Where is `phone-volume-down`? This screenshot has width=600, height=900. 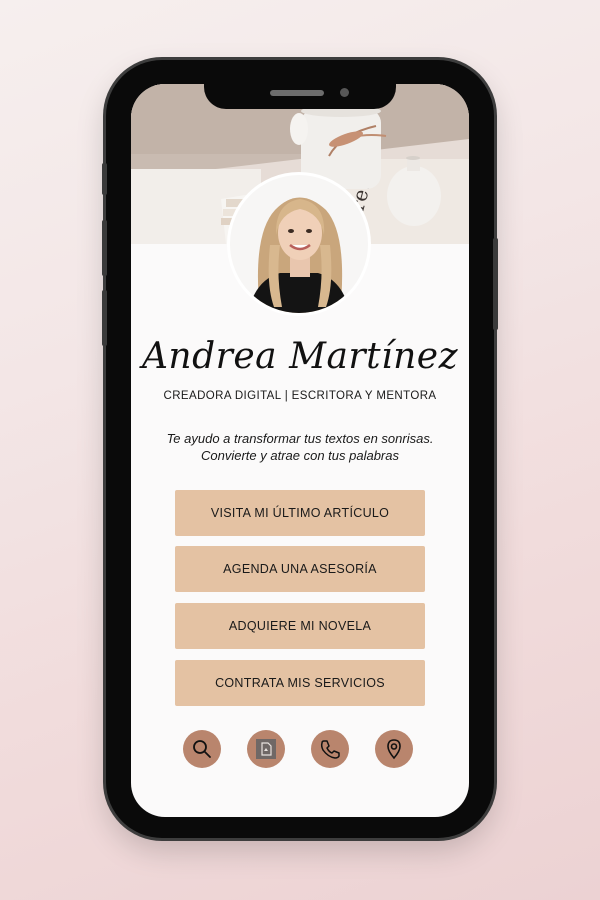
phone-volume-down is located at coordinates (104, 318).